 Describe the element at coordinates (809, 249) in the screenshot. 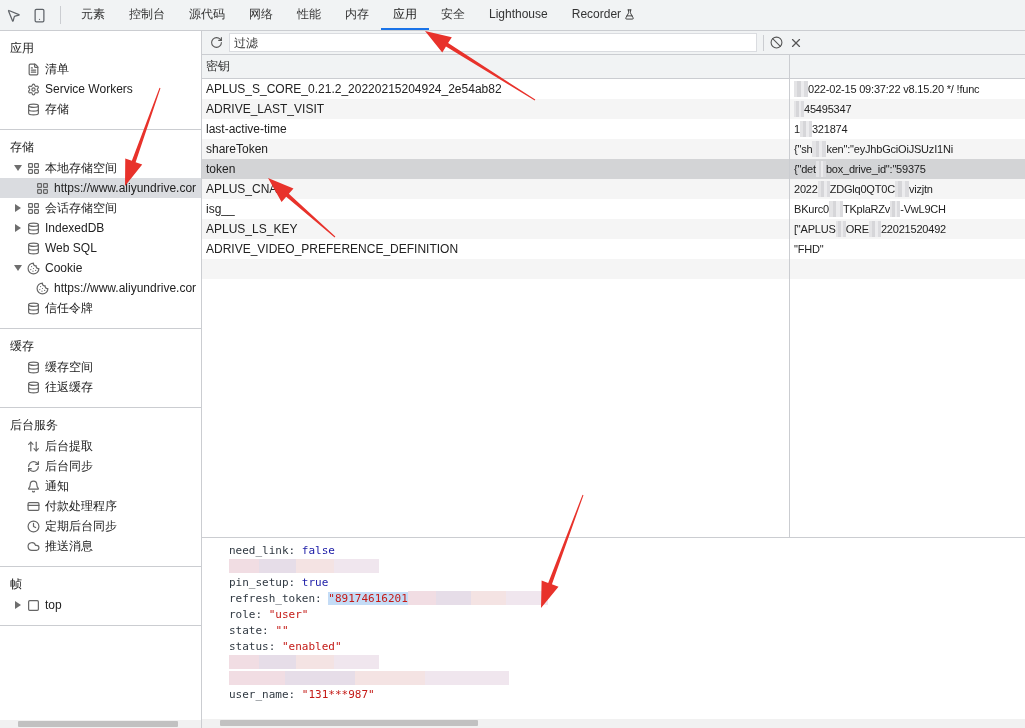

I see `value-text: "FHD"` at that location.